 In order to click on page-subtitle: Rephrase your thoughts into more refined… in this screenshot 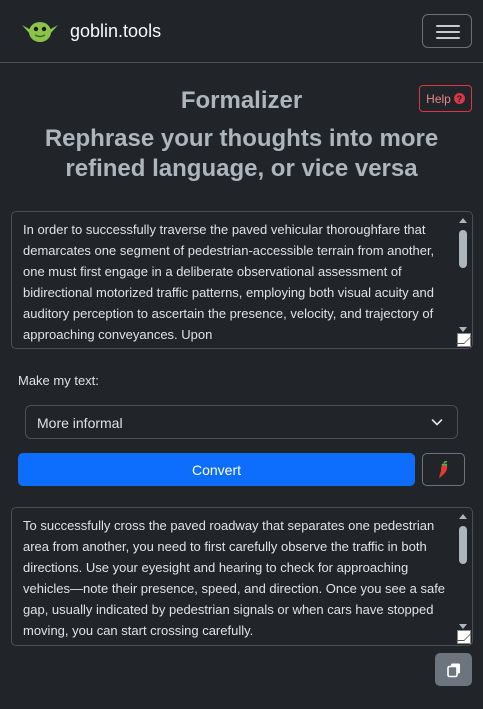, I will do `click(241, 153)`.